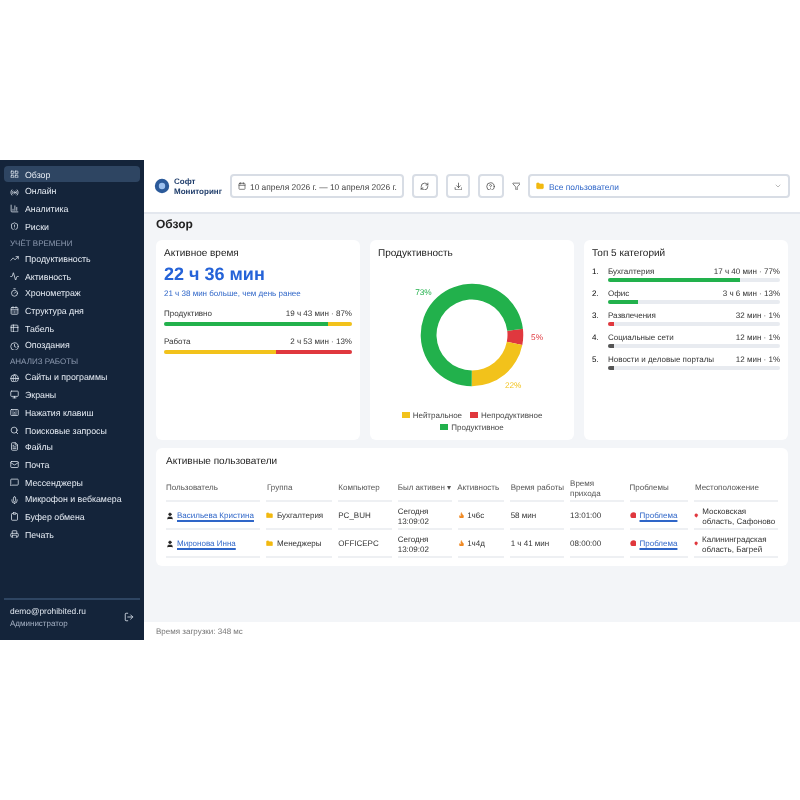 The image size is (800, 800). What do you see at coordinates (14, 226) in the screenshot?
I see `shield-icon` at bounding box center [14, 226].